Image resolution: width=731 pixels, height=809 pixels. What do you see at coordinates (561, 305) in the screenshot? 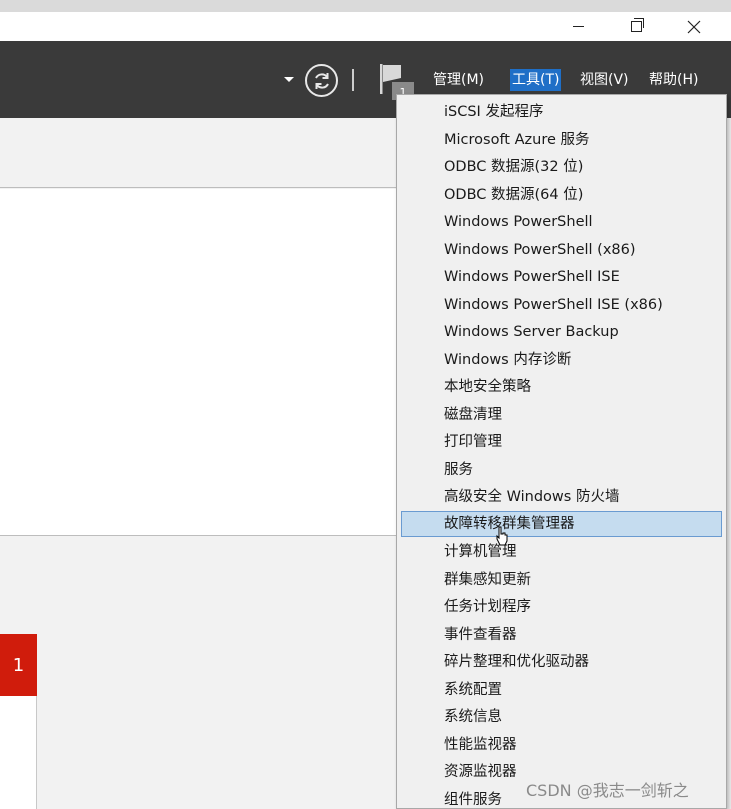
I see `menu-item-powershell-ise-x86: Windows PowerShell ISE (x86)` at bounding box center [561, 305].